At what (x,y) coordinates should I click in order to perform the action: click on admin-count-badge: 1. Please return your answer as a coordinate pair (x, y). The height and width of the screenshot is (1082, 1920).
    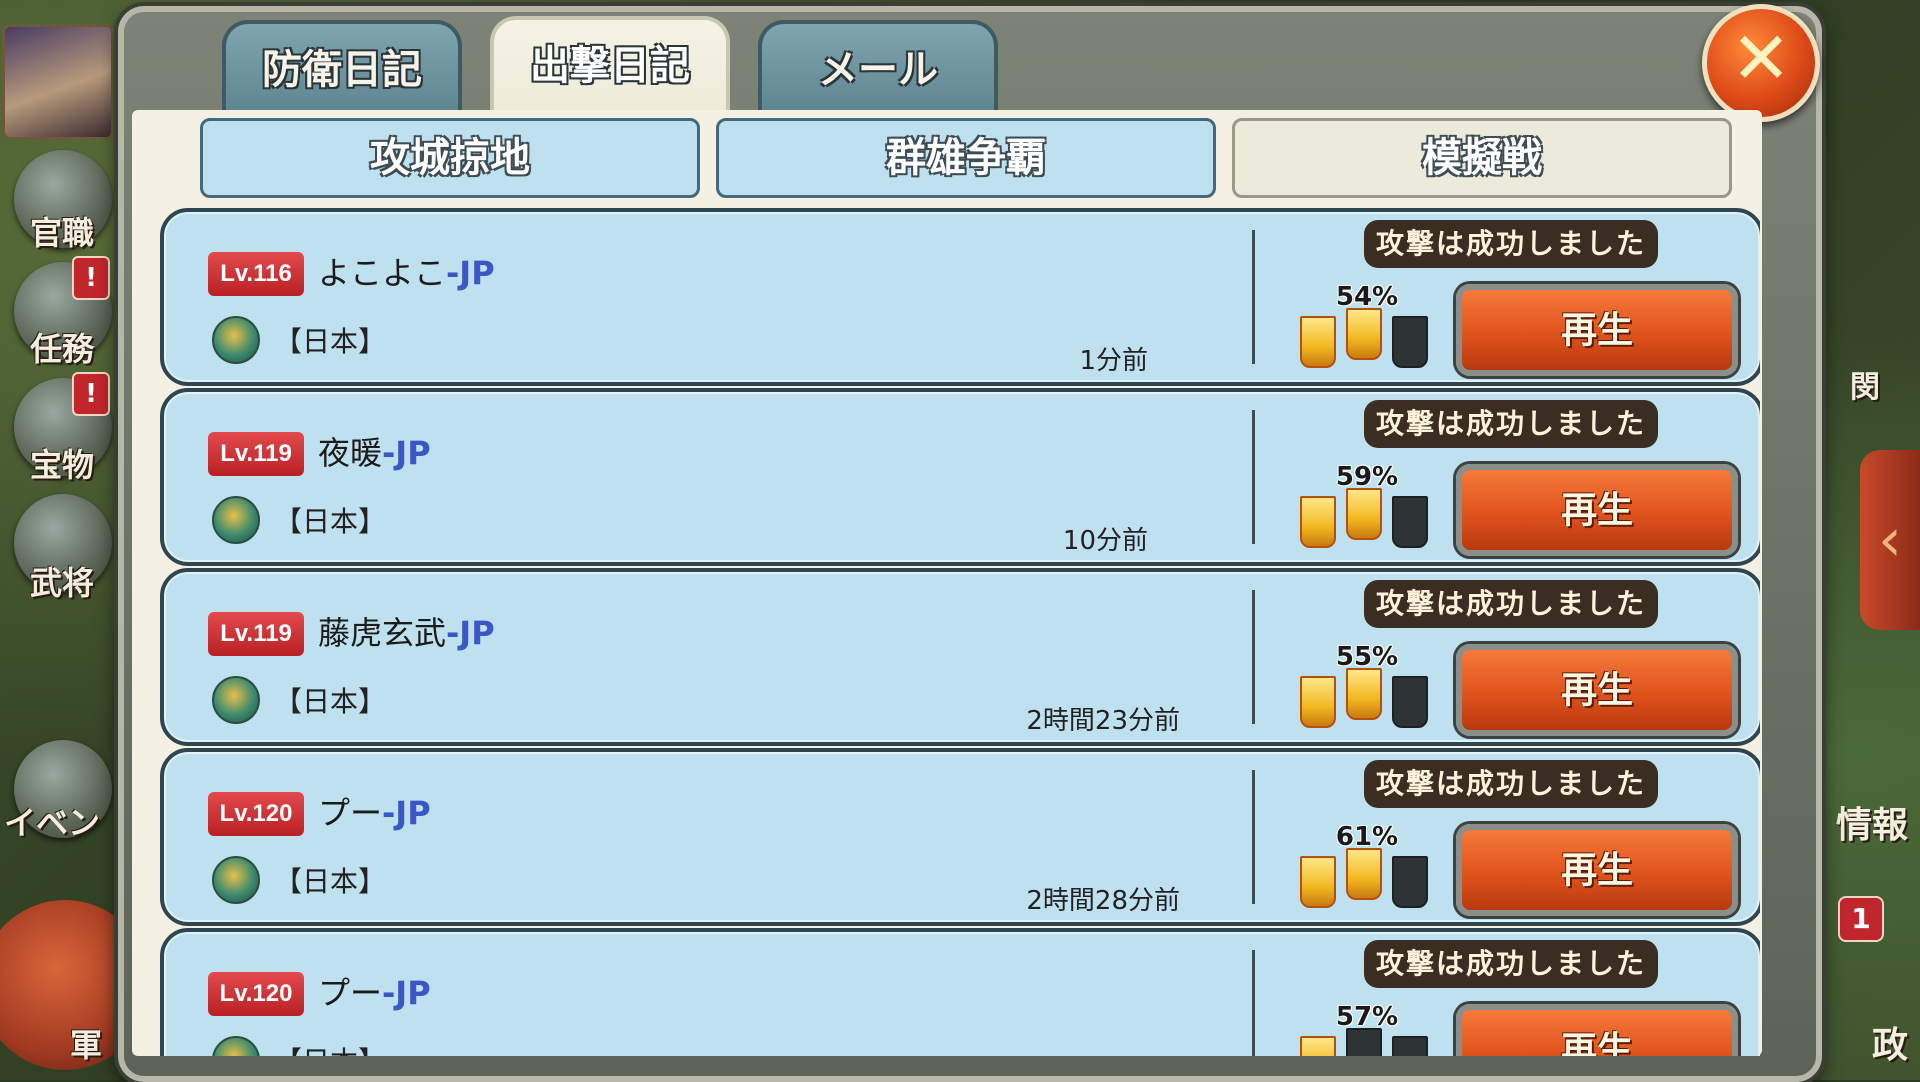
    Looking at the image, I should click on (1861, 919).